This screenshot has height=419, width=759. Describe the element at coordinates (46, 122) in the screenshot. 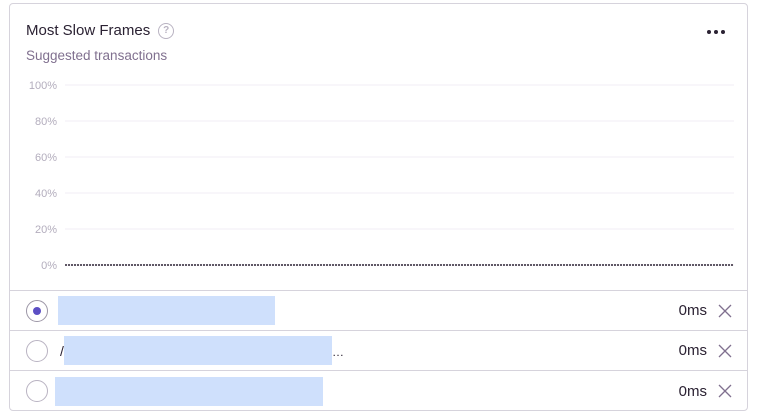

I see `y-tick-label: 80%` at that location.